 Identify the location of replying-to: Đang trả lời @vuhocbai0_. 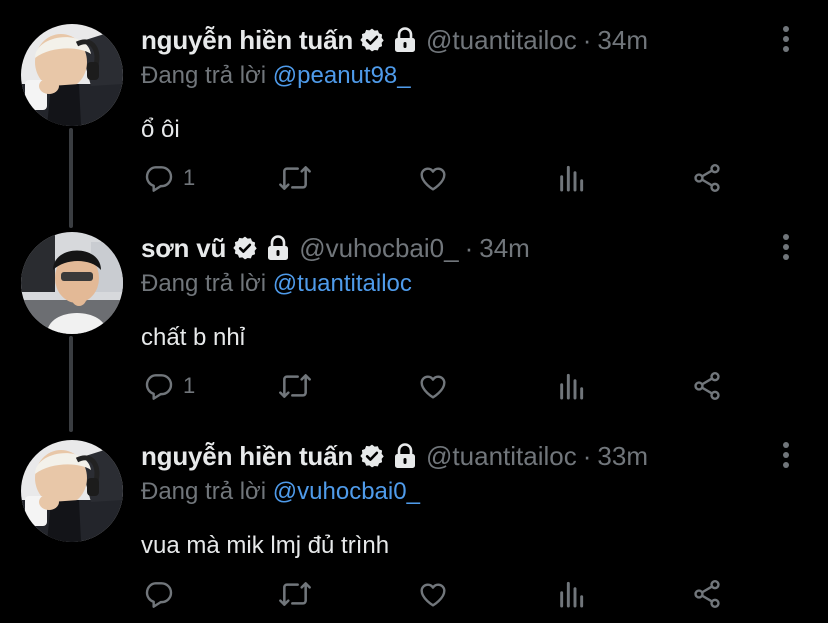
(280, 492).